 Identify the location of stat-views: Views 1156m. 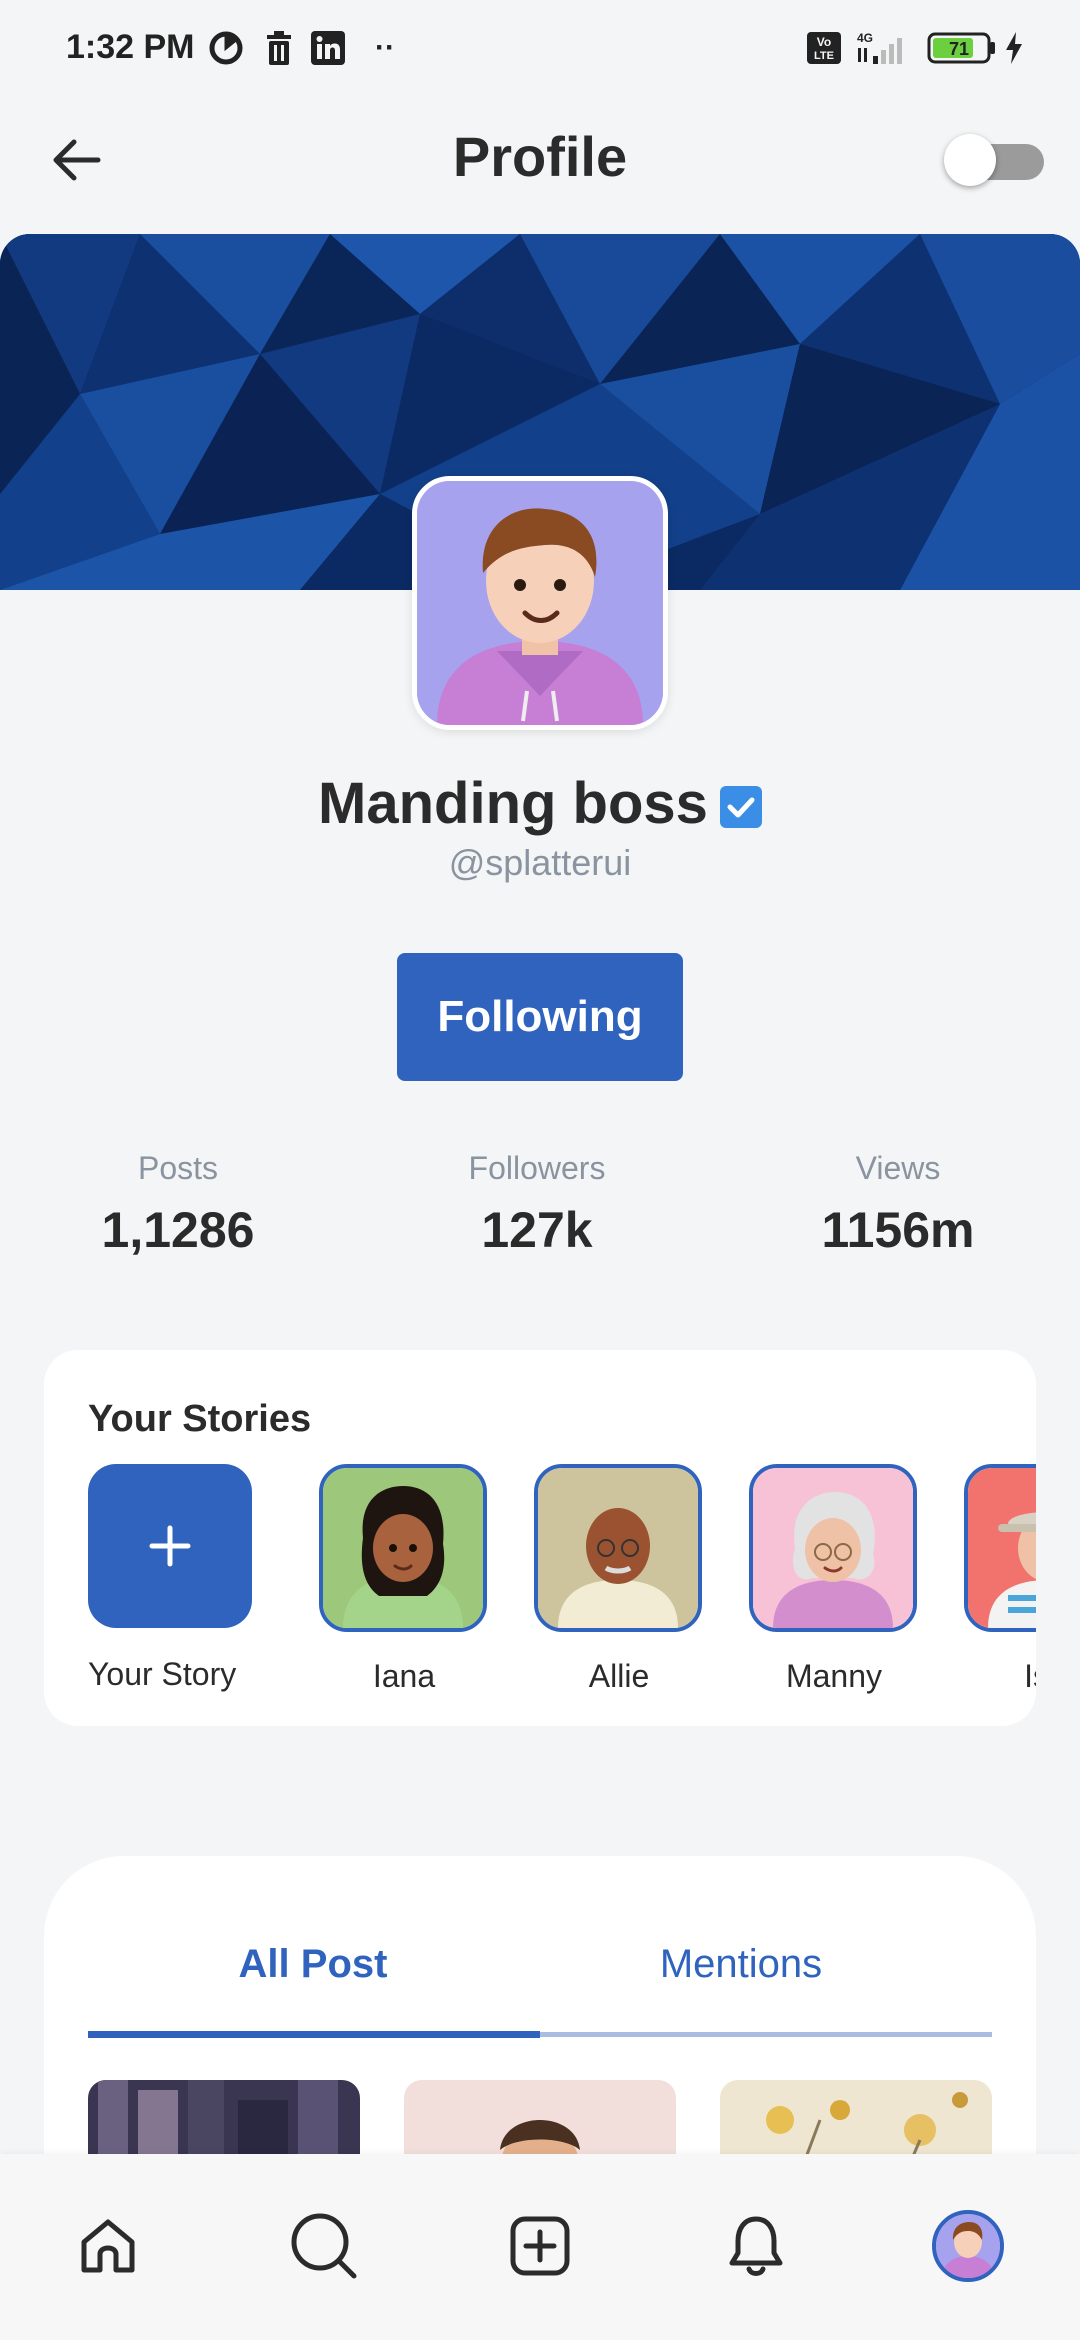
(898, 1204).